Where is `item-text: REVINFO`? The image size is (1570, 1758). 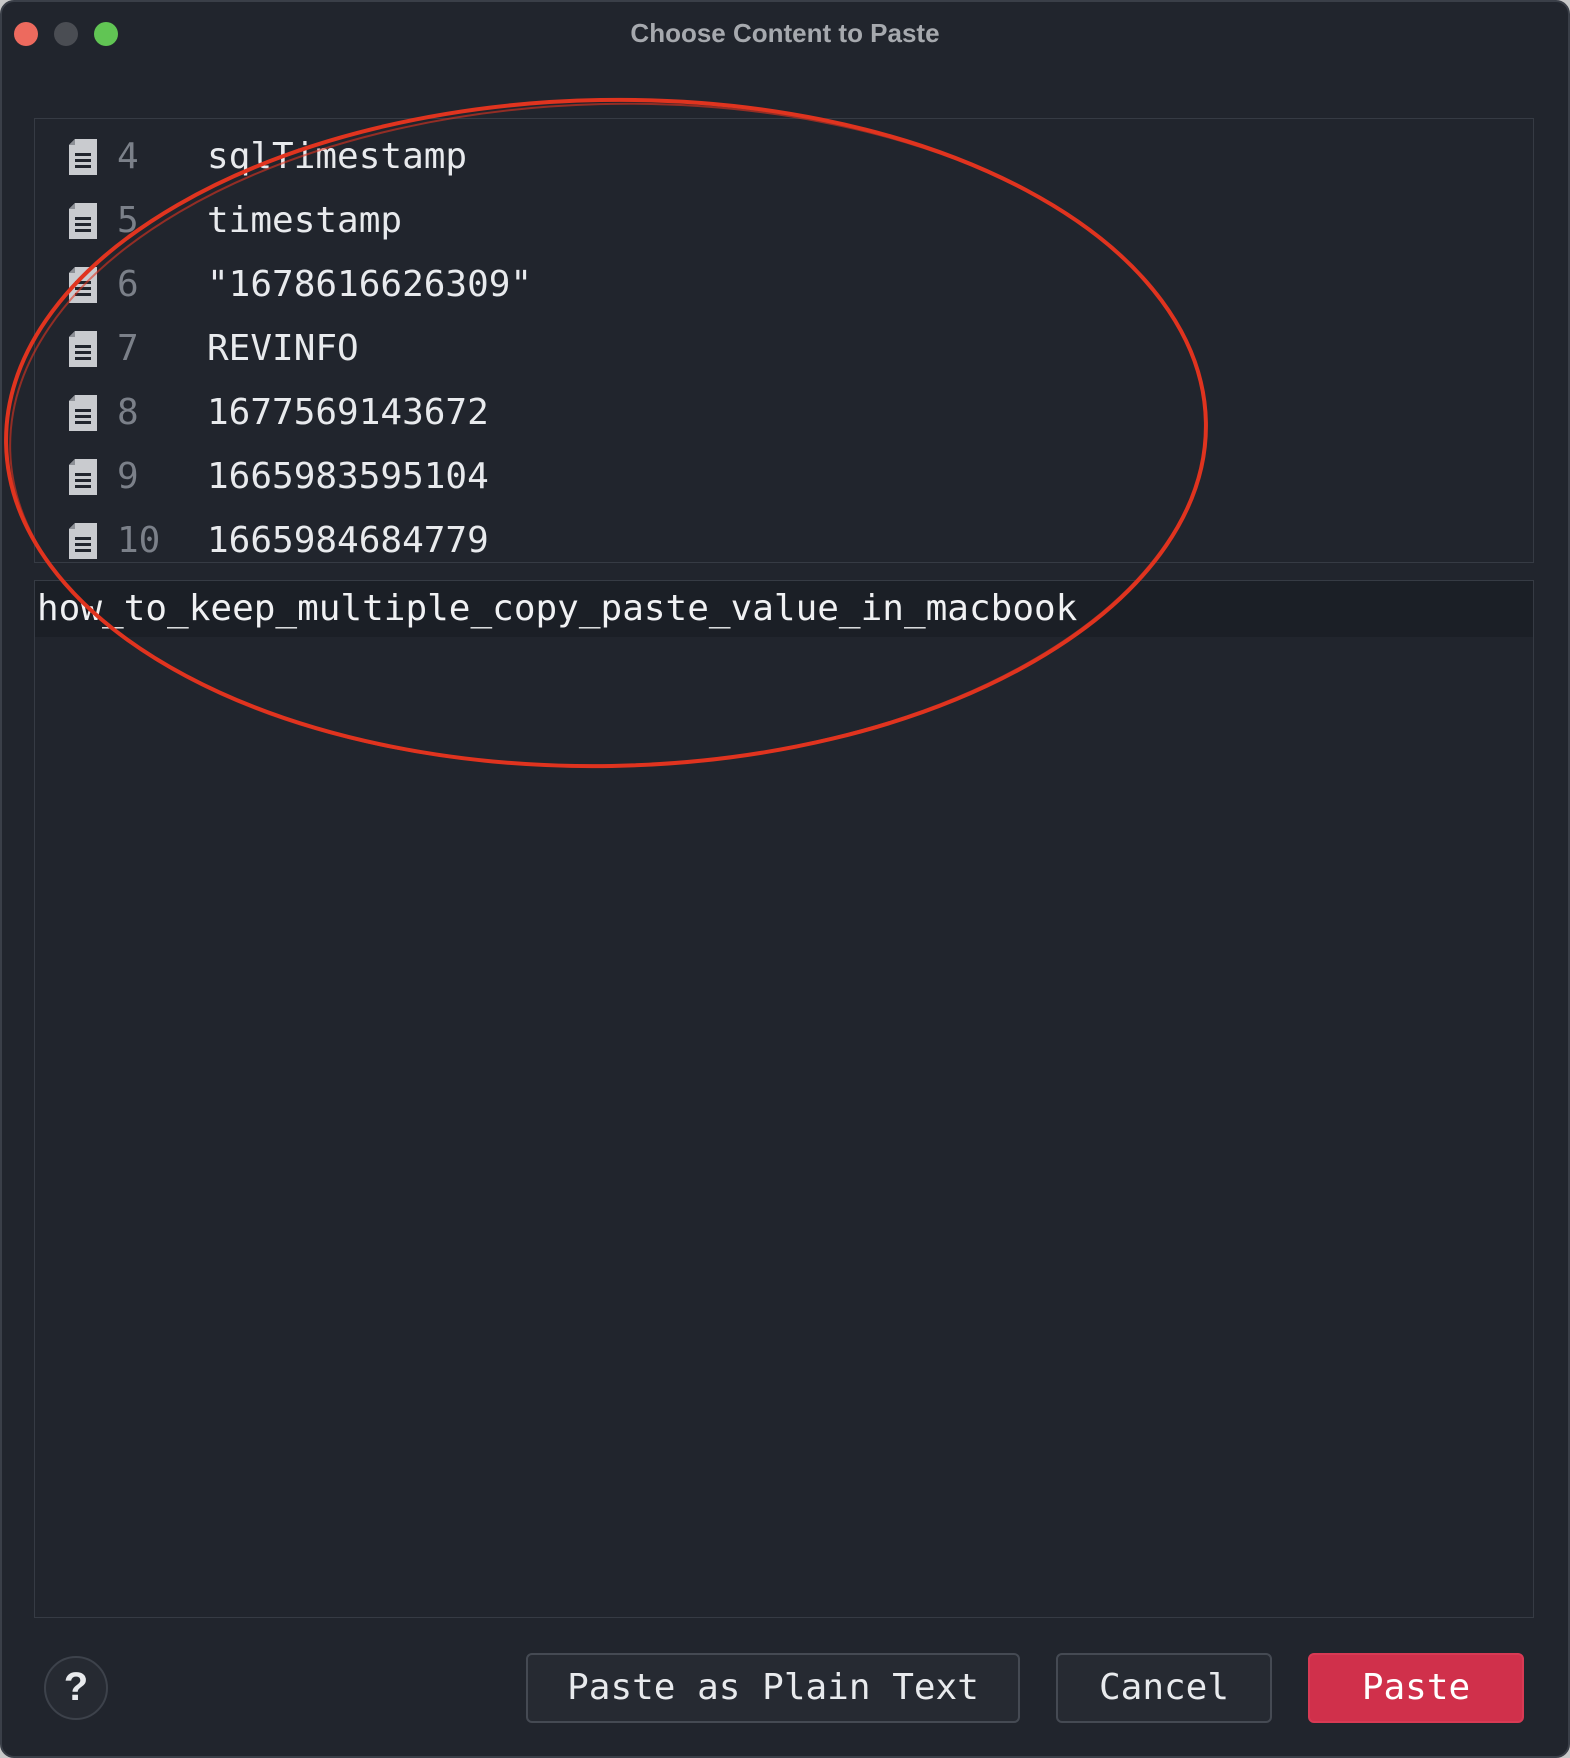 item-text: REVINFO is located at coordinates (283, 348).